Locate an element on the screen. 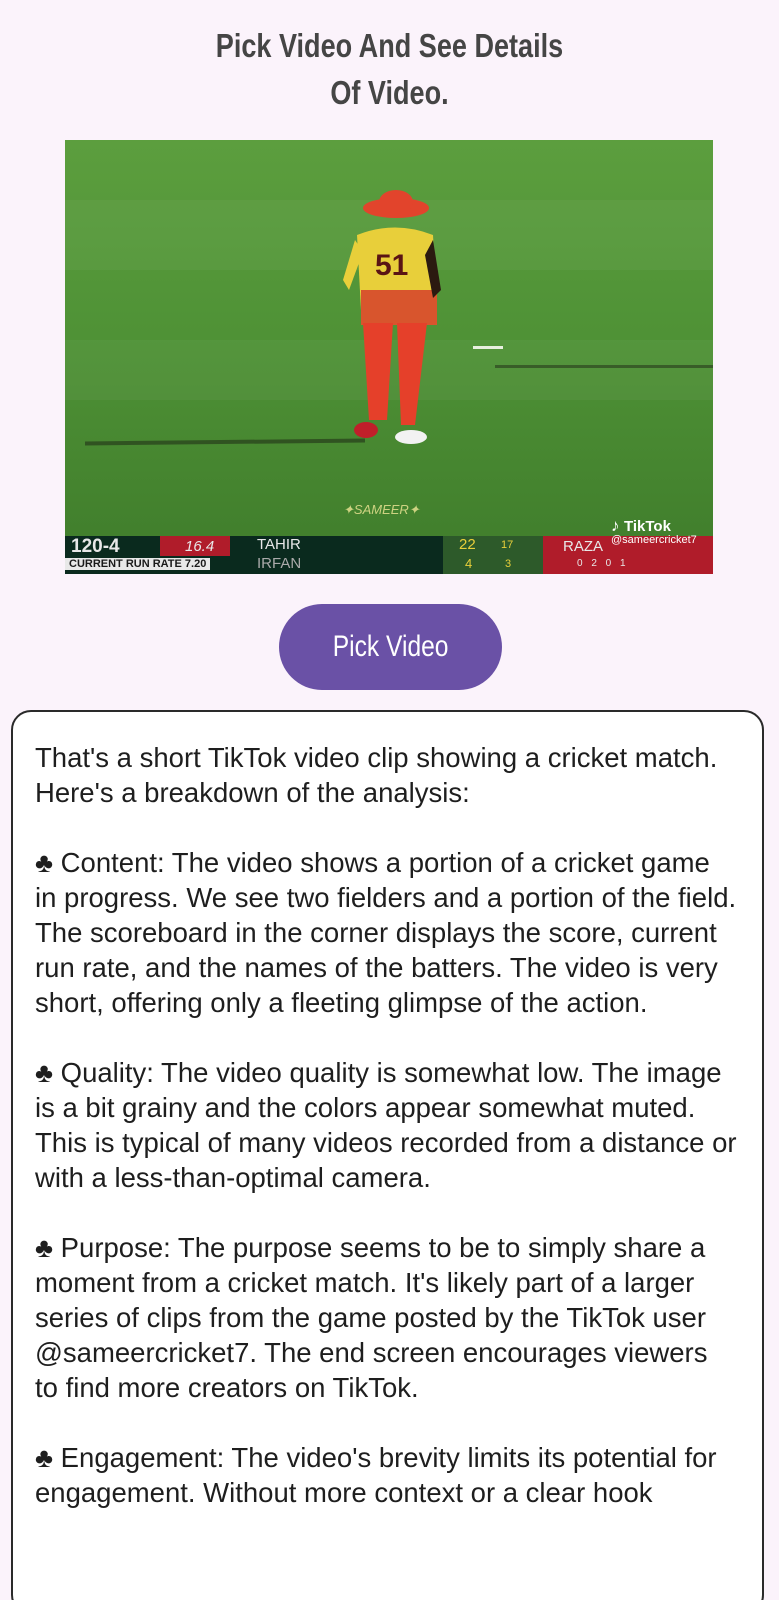 Image resolution: width=779 pixels, height=1600 pixels. scoreboard-bowler: RAZA is located at coordinates (583, 546).